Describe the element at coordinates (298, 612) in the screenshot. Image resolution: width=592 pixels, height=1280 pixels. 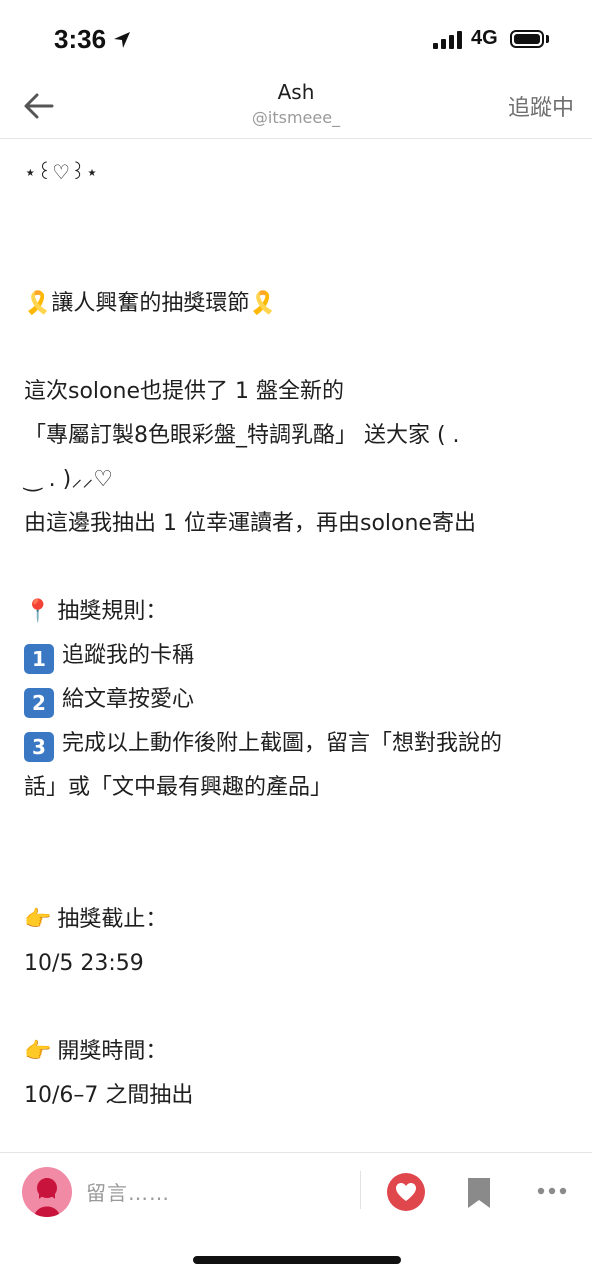
I see `rules-heading: 📍 抽獎規則：` at that location.